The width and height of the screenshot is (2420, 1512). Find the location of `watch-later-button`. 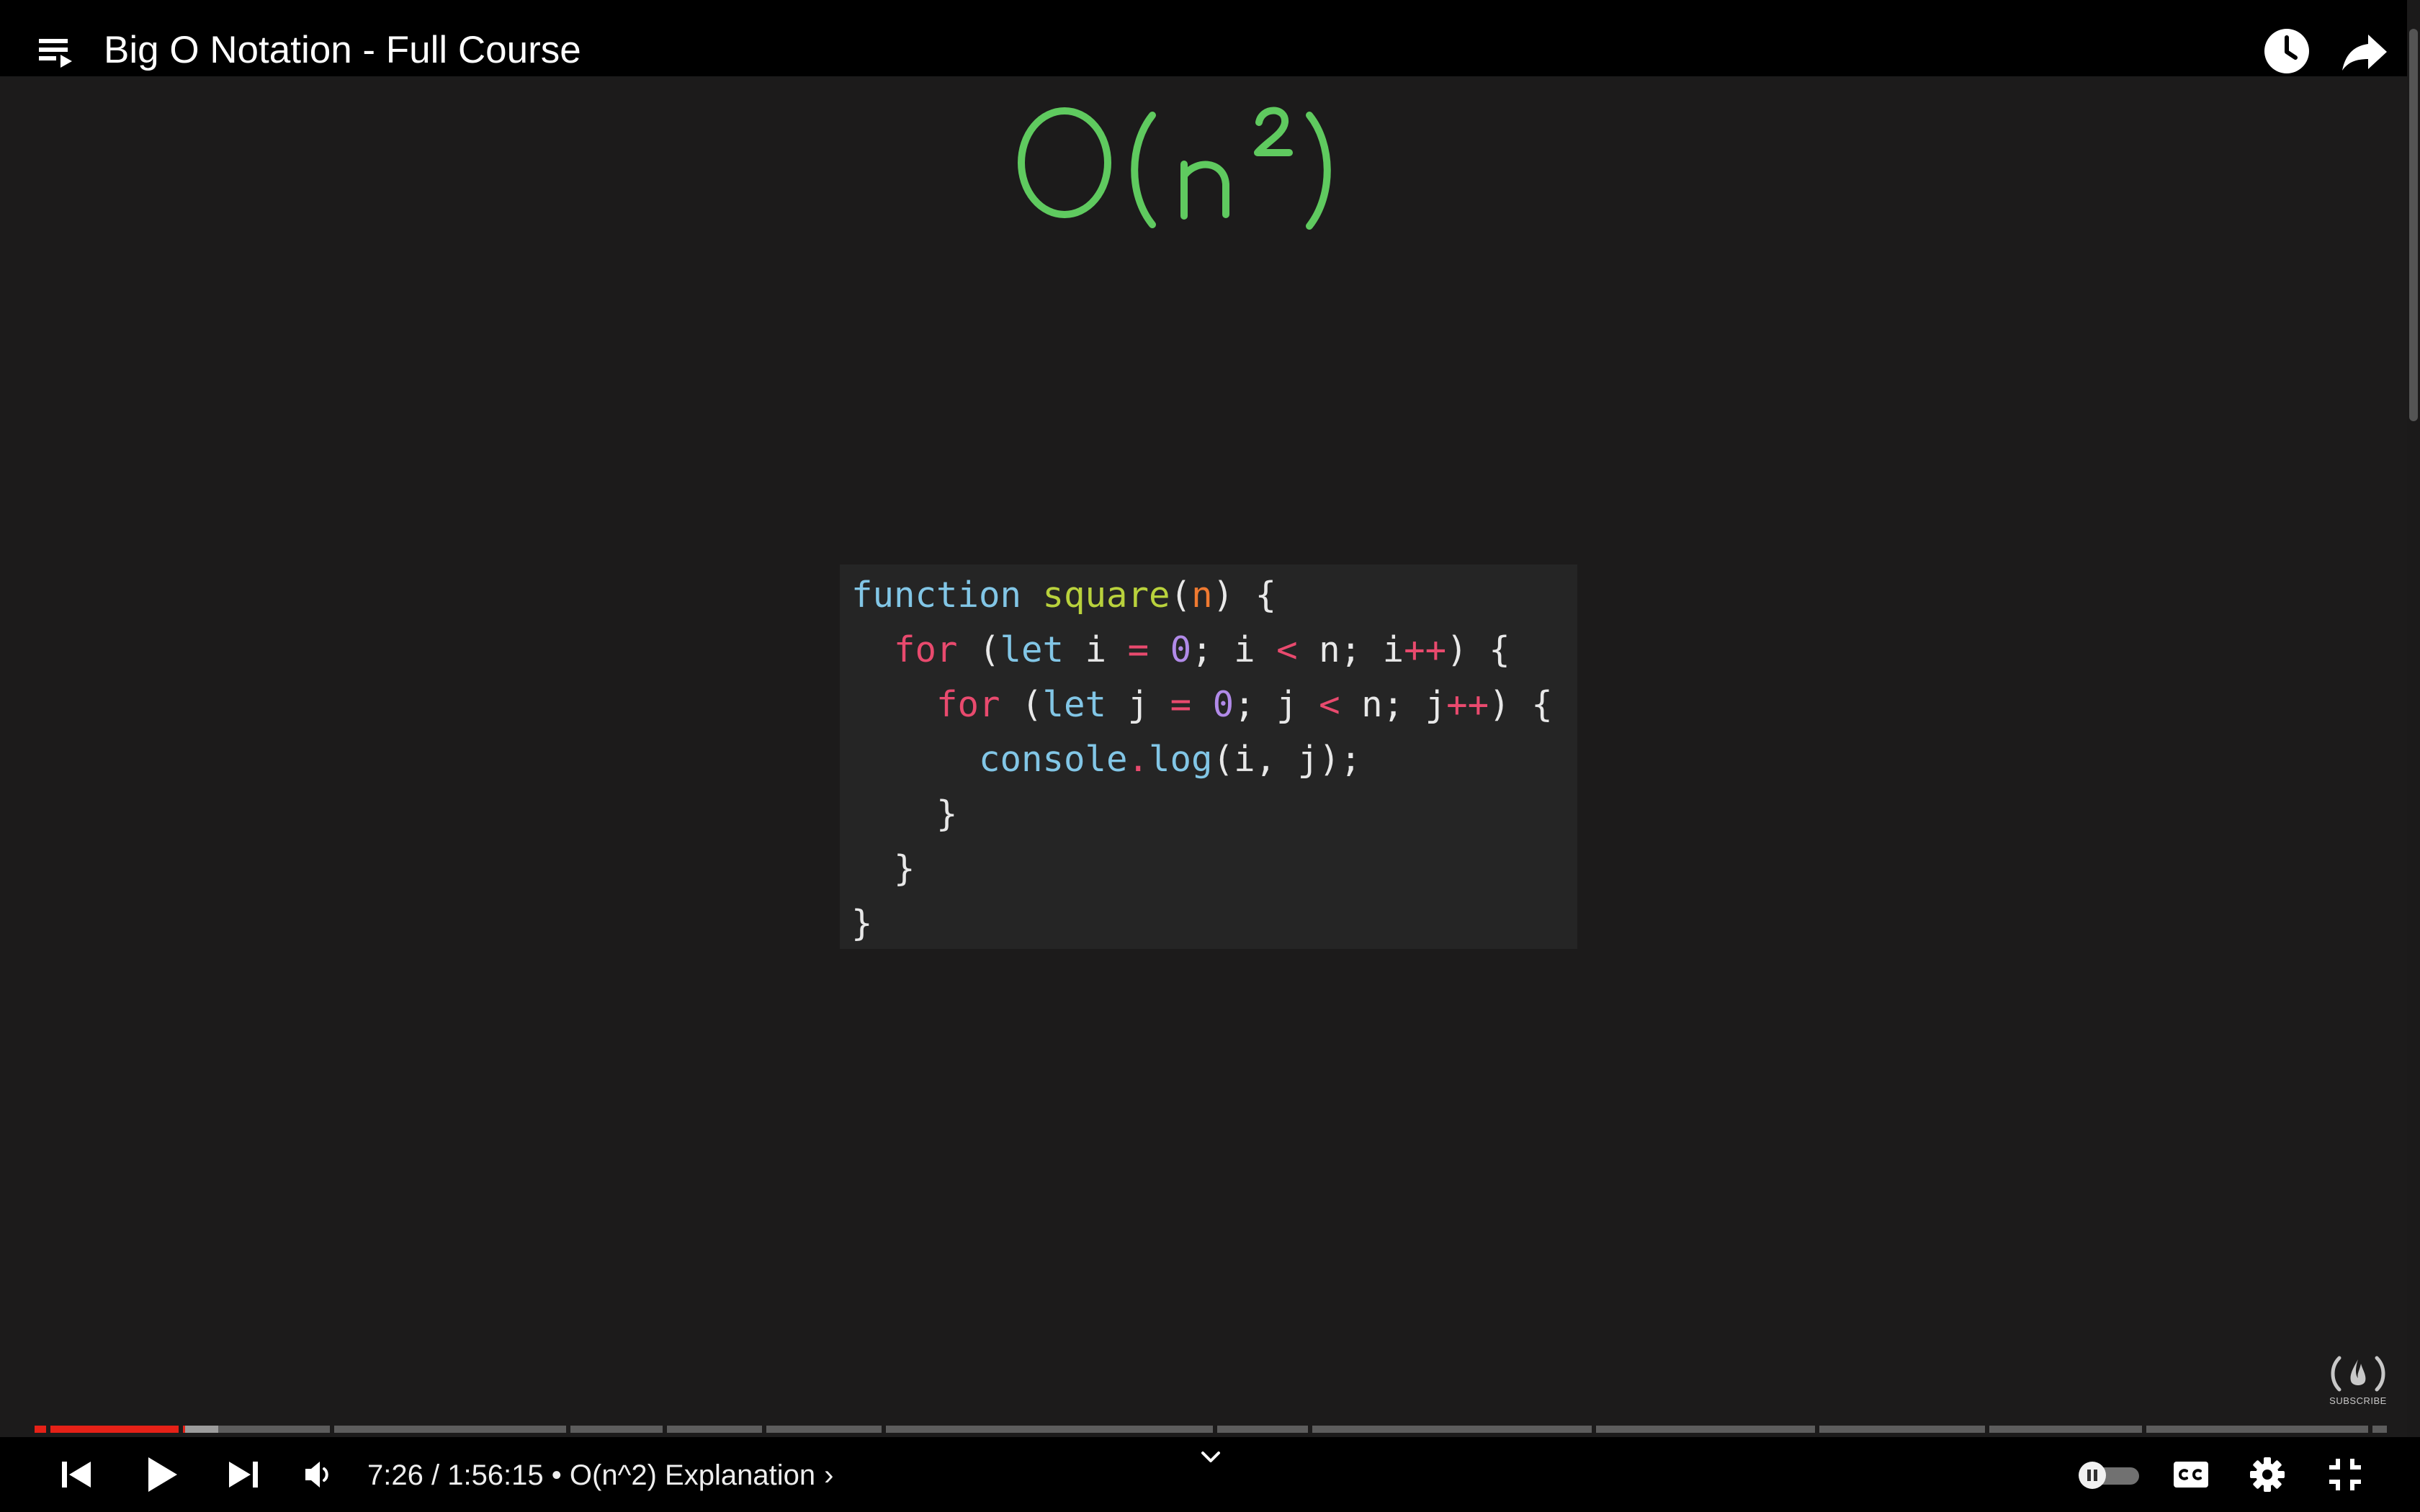

watch-later-button is located at coordinates (2287, 51).